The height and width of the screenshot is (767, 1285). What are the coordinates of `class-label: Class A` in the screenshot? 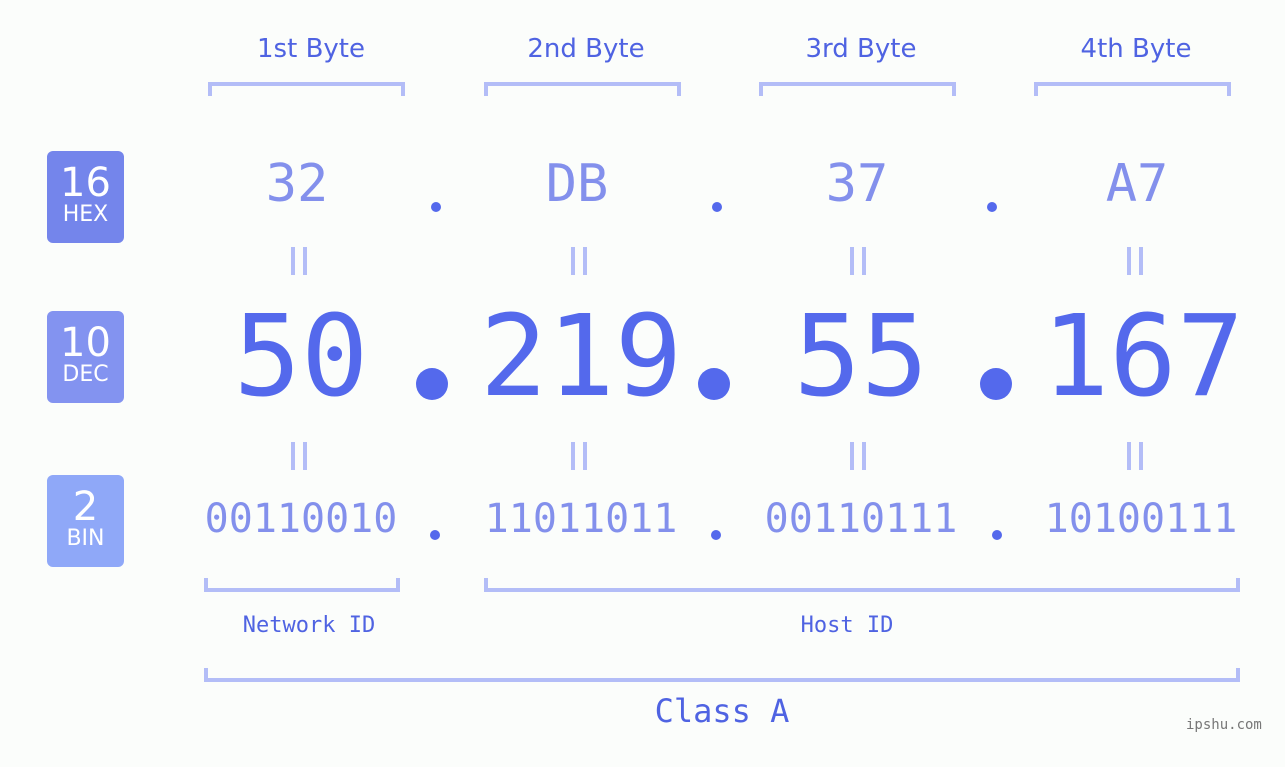 It's located at (722, 711).